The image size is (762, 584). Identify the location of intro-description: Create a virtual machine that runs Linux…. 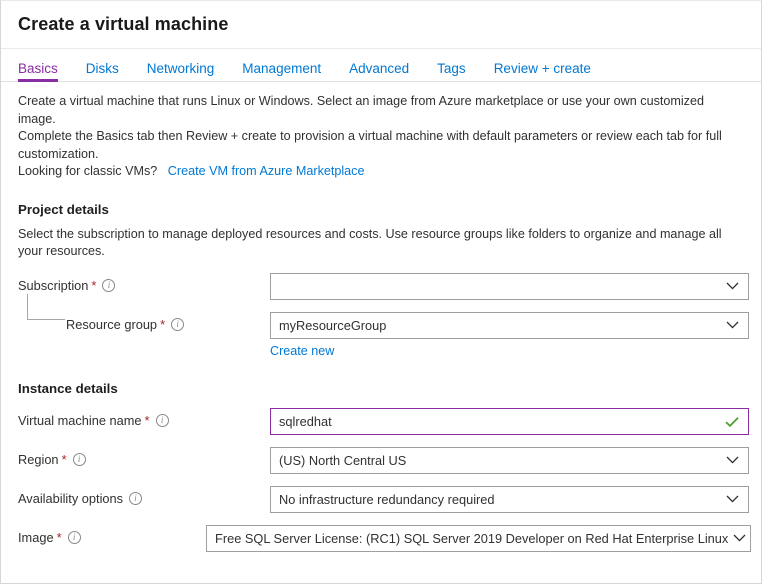
(376, 137).